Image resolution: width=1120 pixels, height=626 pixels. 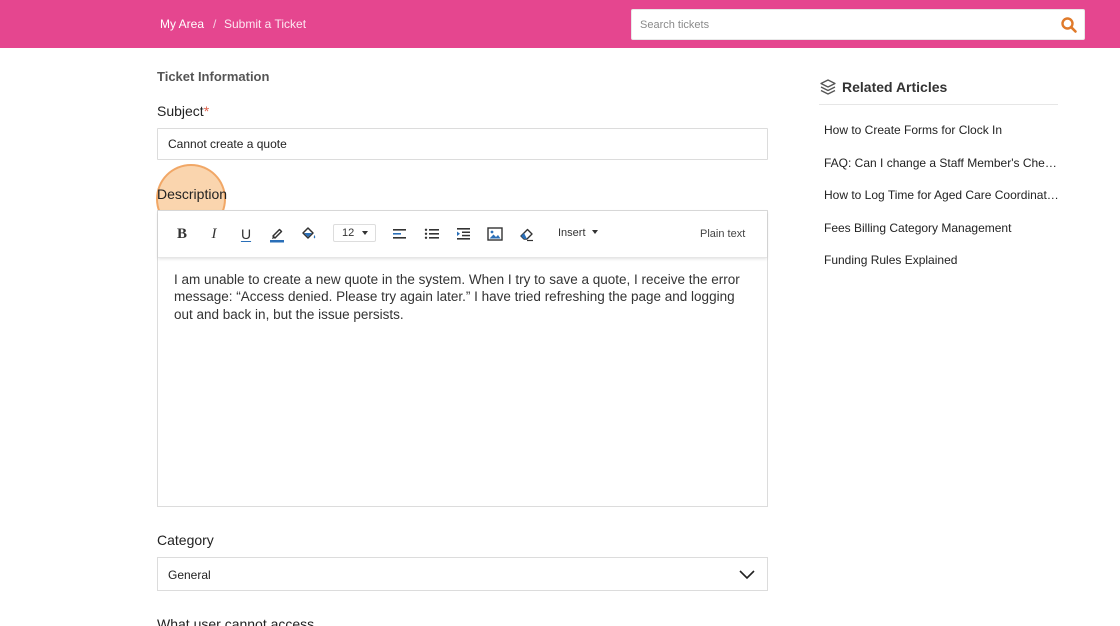 What do you see at coordinates (206, 111) in the screenshot?
I see `required-mark: *` at bounding box center [206, 111].